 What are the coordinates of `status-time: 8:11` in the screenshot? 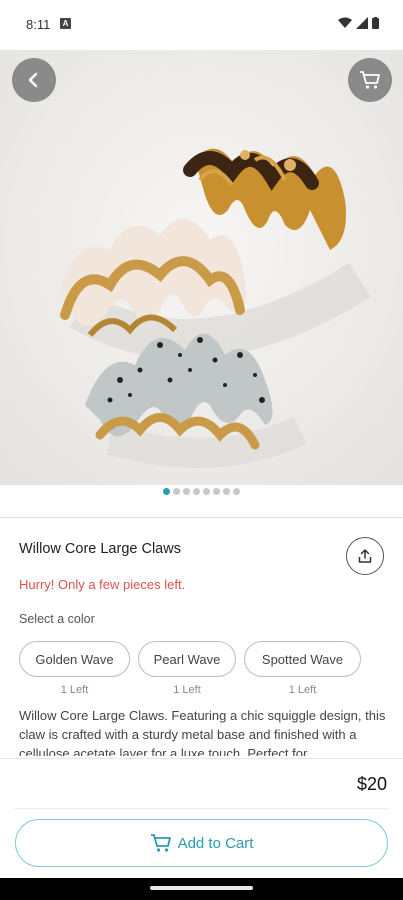 It's located at (38, 24).